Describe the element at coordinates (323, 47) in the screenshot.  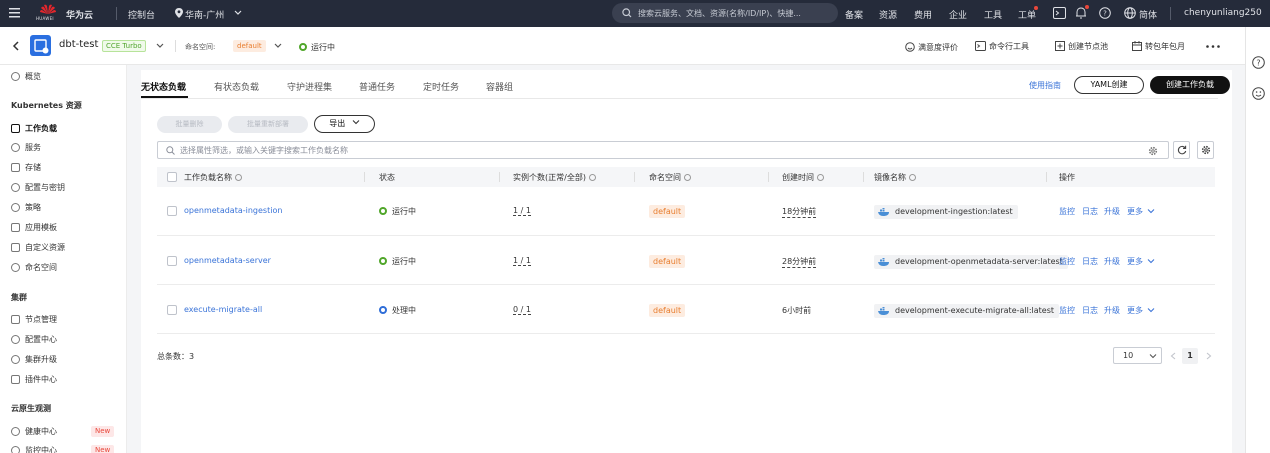
I see `cluster-status: 运行中` at that location.